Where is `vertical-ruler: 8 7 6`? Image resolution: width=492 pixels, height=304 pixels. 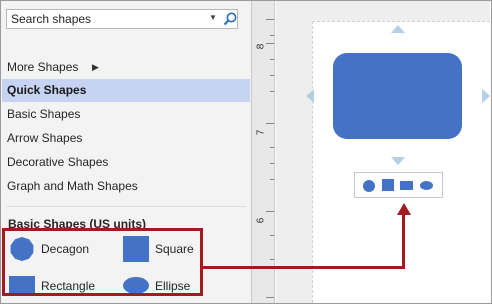
vertical-ruler: 8 7 6 is located at coordinates (263, 152).